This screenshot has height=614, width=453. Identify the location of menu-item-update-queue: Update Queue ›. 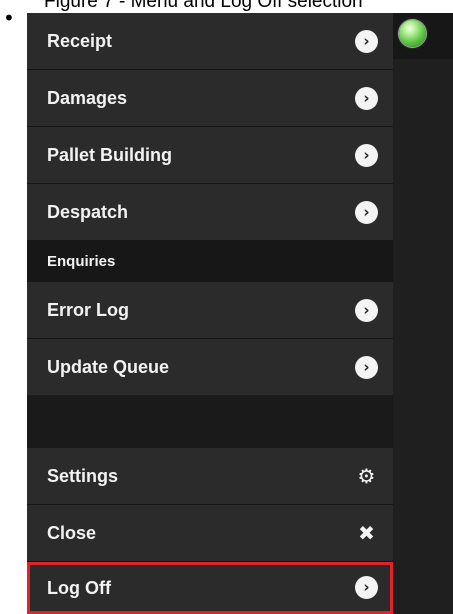
(210, 367).